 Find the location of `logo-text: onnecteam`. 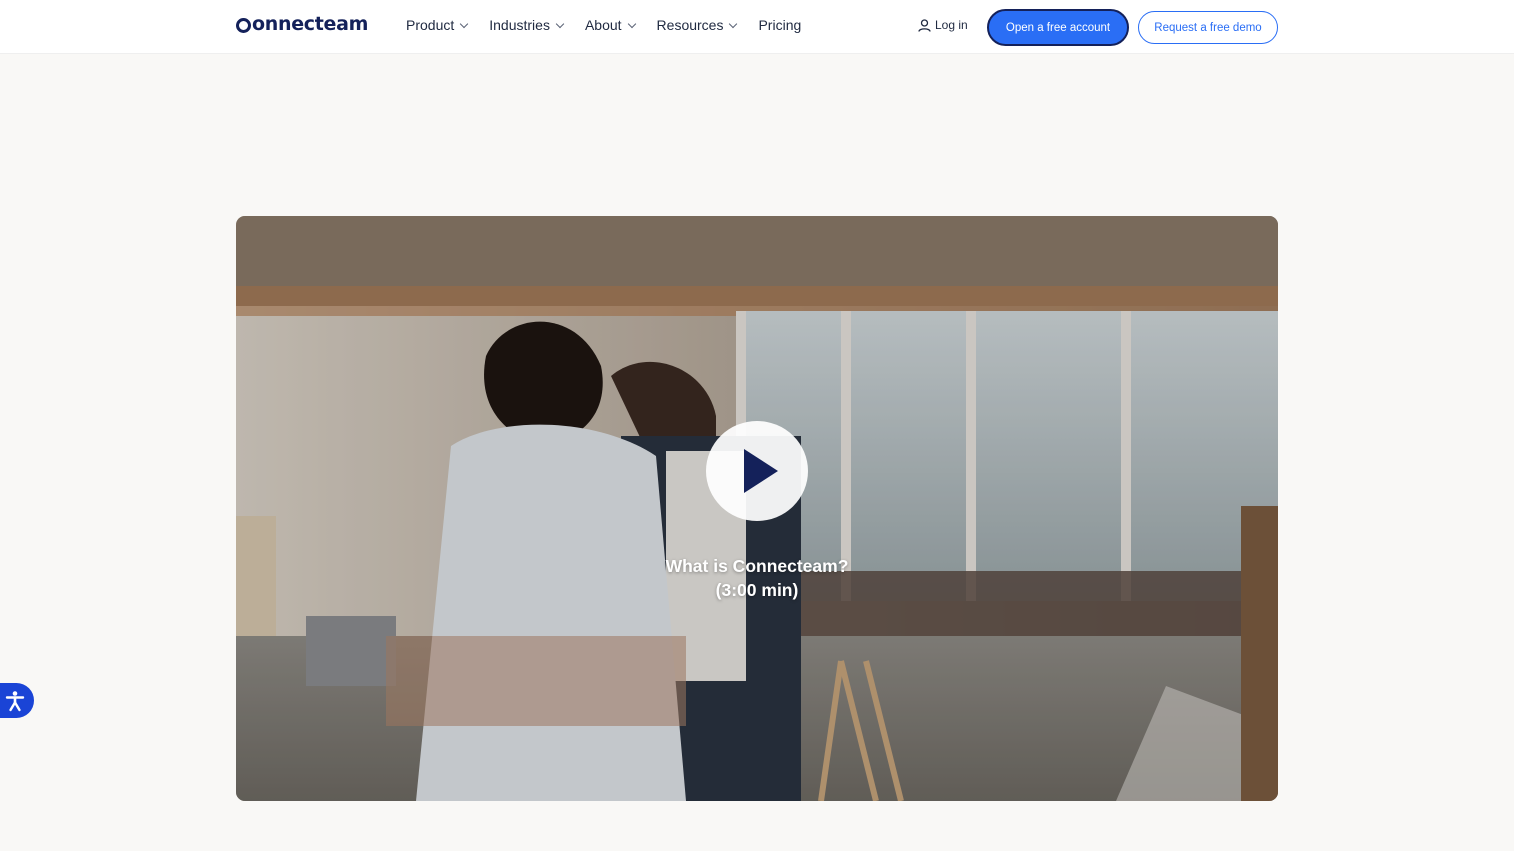

logo-text: onnecteam is located at coordinates (310, 24).